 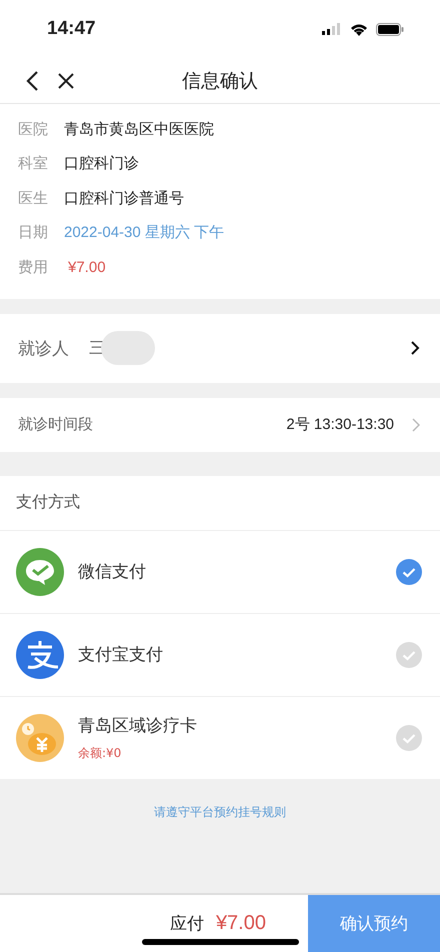 I want to click on chat-bubble-icon, so click(x=40, y=572).